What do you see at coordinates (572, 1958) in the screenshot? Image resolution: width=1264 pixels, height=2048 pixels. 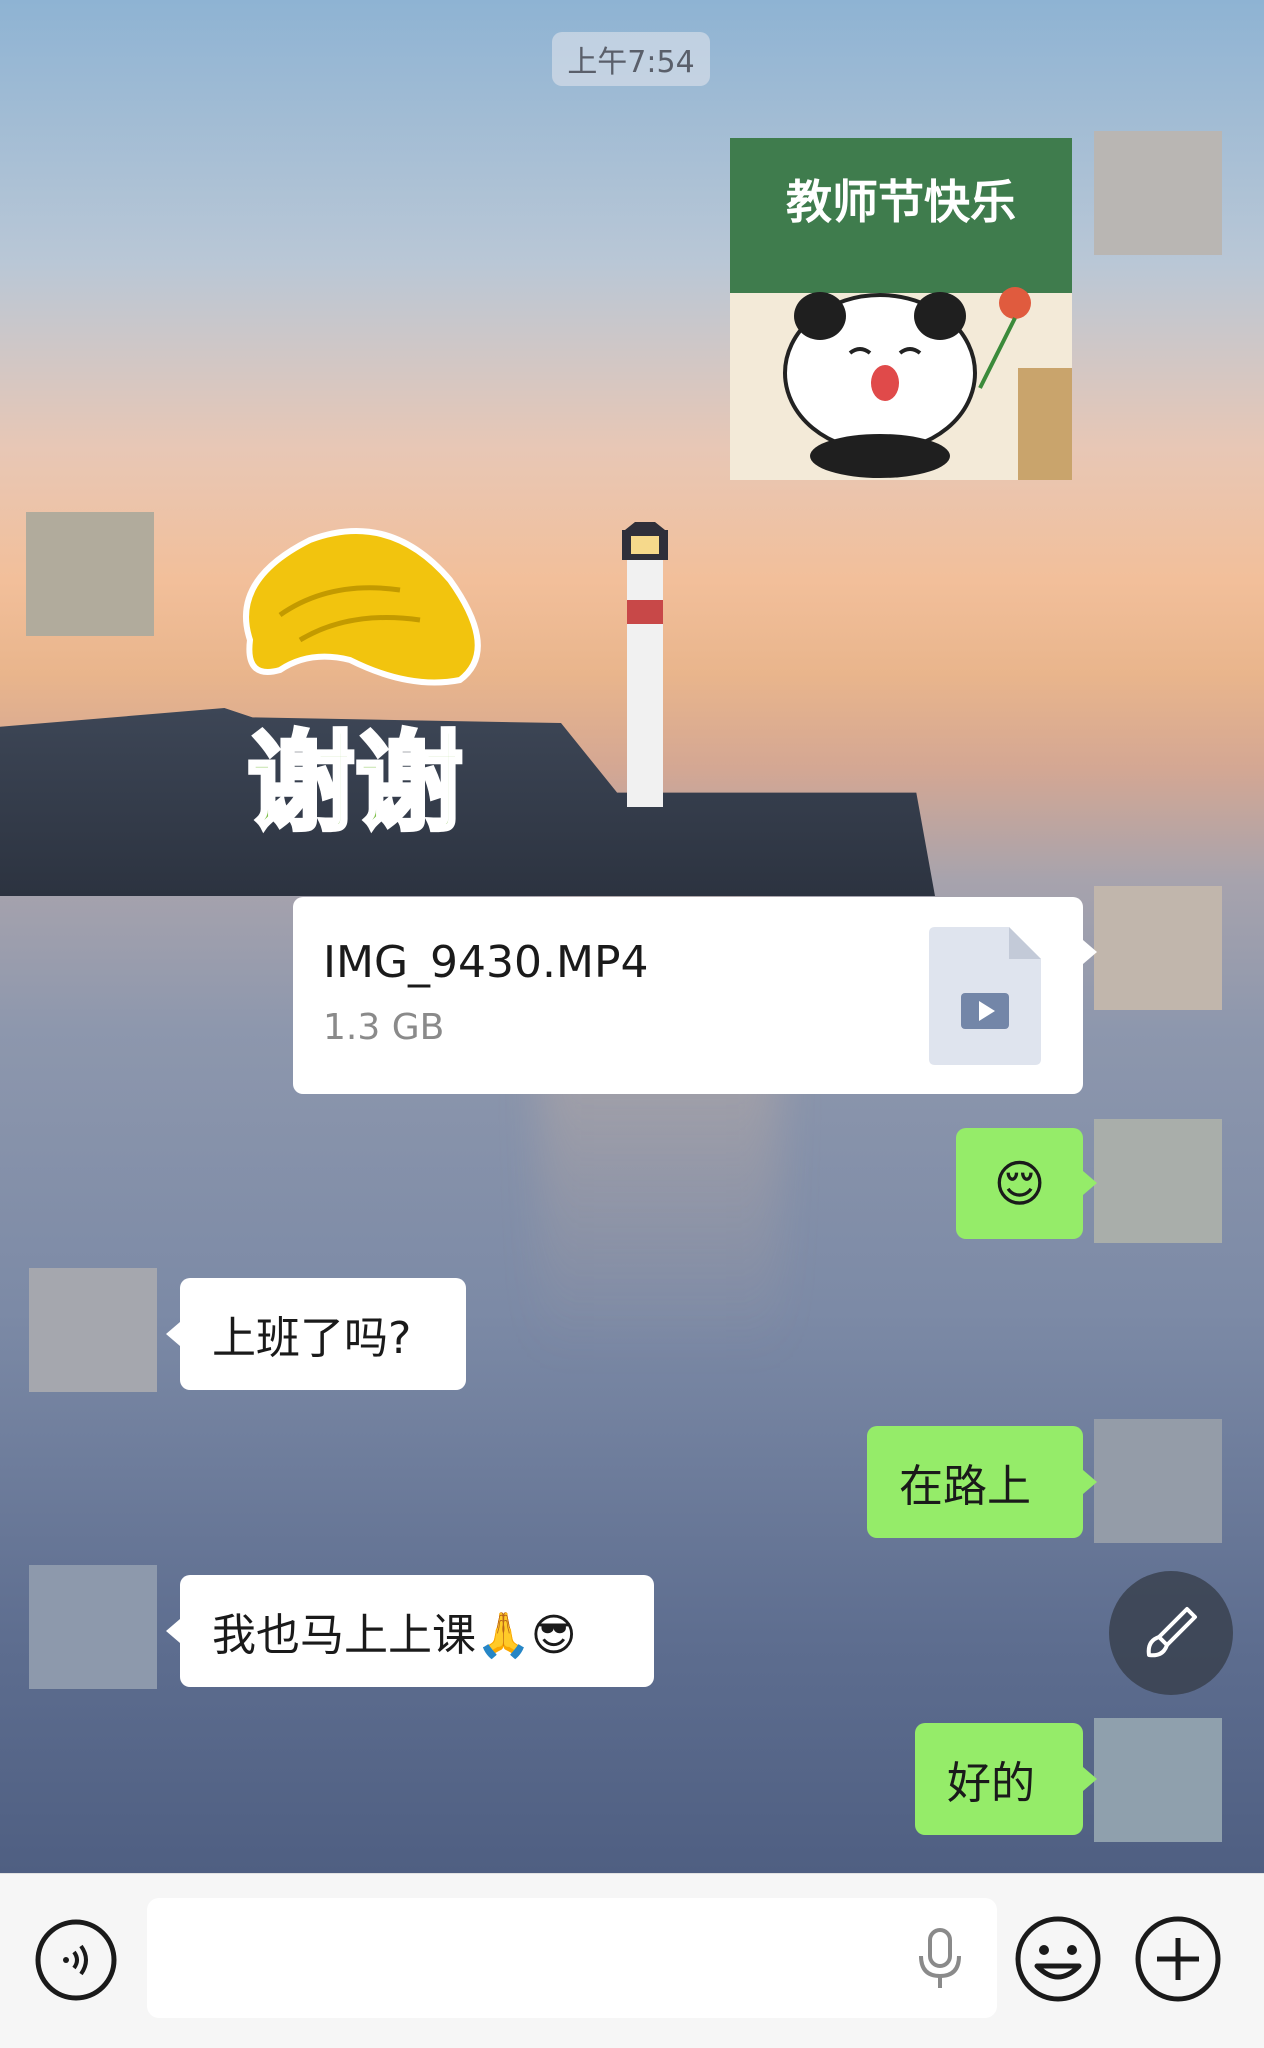 I see `message-input` at bounding box center [572, 1958].